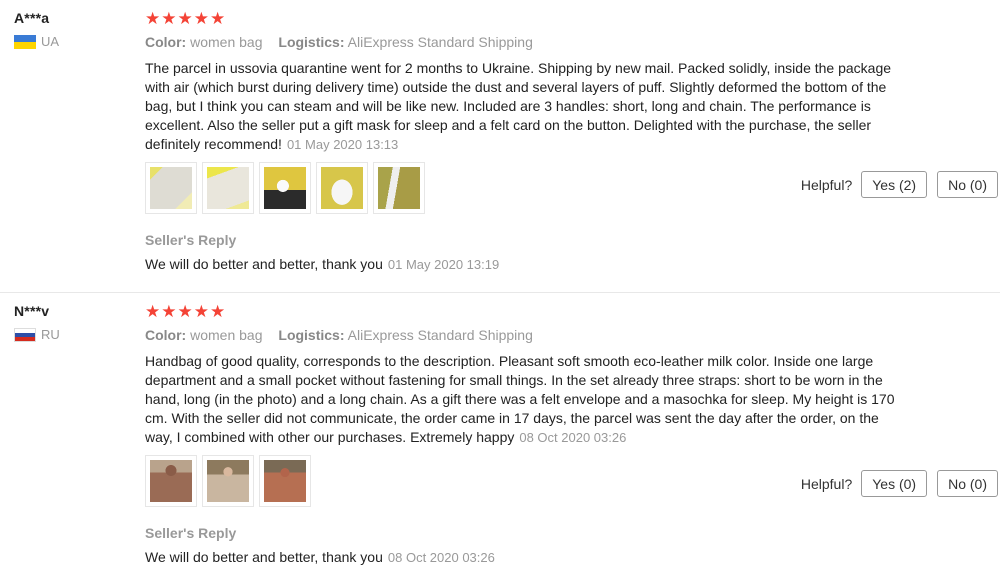  What do you see at coordinates (342, 144) in the screenshot?
I see `review-date: 01 May 2020 13:13` at bounding box center [342, 144].